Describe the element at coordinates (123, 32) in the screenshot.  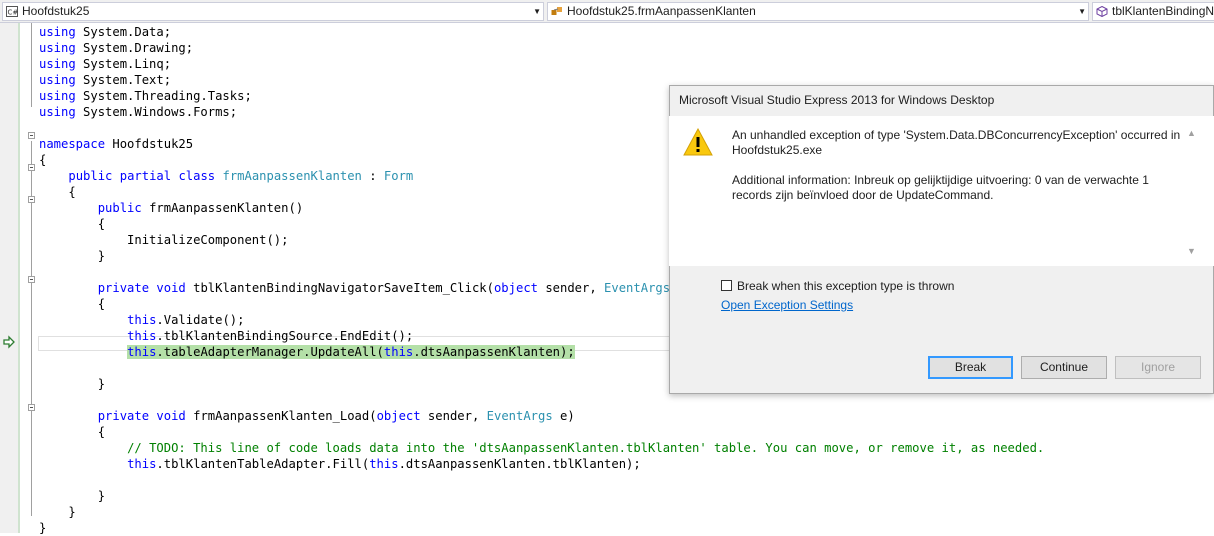
I see `code-token: System.Data;` at that location.